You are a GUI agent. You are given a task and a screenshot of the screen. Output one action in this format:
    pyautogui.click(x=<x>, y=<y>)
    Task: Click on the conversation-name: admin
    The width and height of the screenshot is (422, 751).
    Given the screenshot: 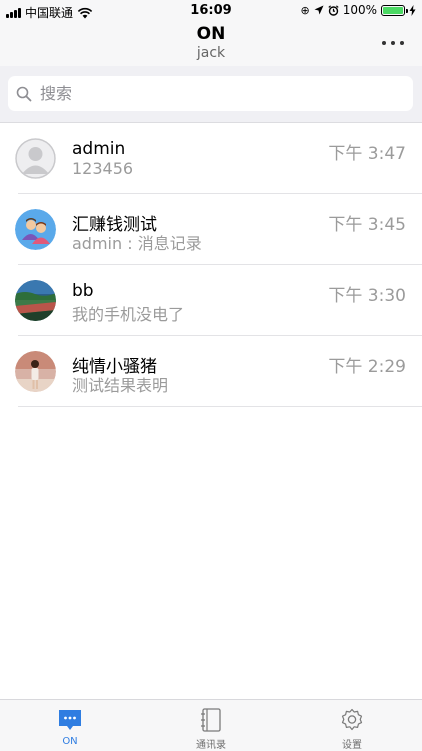 What is the action you would take?
    pyautogui.click(x=99, y=149)
    